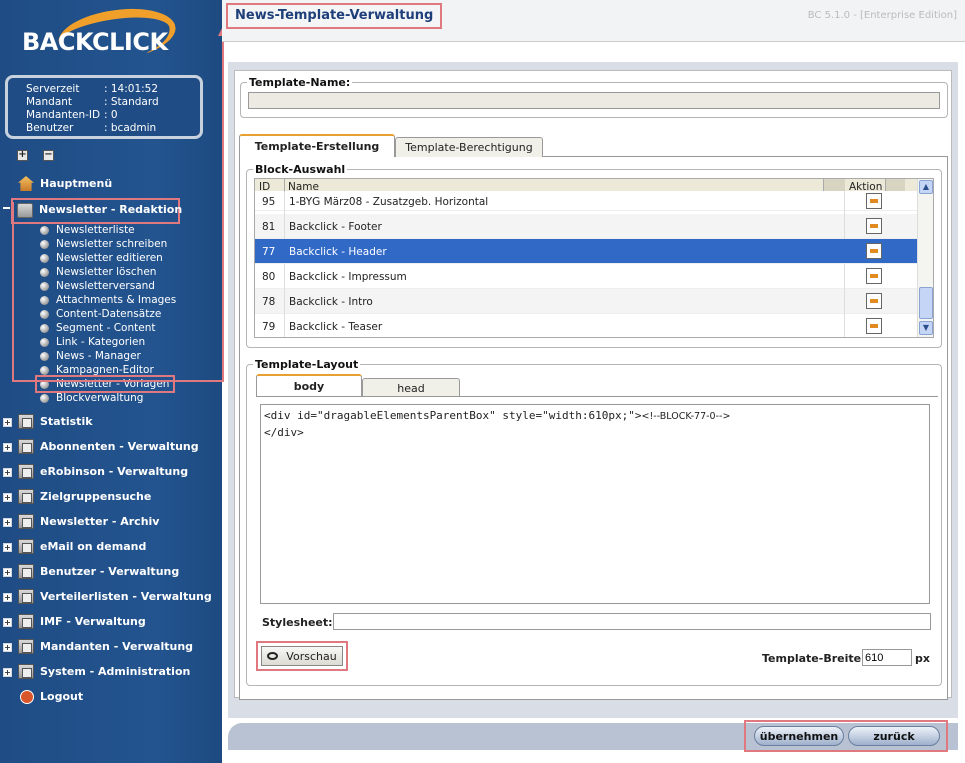 Image resolution: width=965 pixels, height=763 pixels. Describe the element at coordinates (107, 472) in the screenshot. I see `nav-erobinson: + eRobinson - Verwaltung` at that location.